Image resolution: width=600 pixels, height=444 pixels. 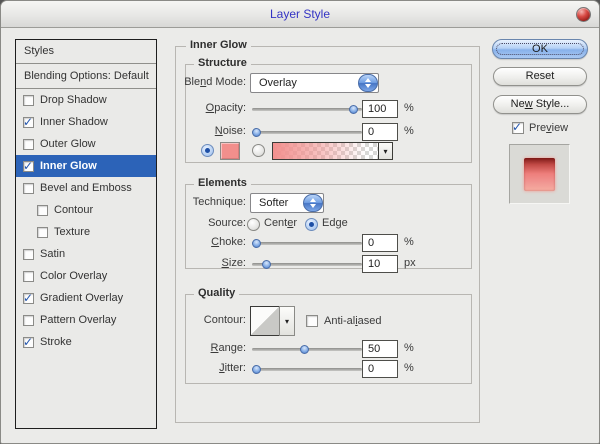 What do you see at coordinates (548, 128) in the screenshot?
I see `preview-label: Preview` at bounding box center [548, 128].